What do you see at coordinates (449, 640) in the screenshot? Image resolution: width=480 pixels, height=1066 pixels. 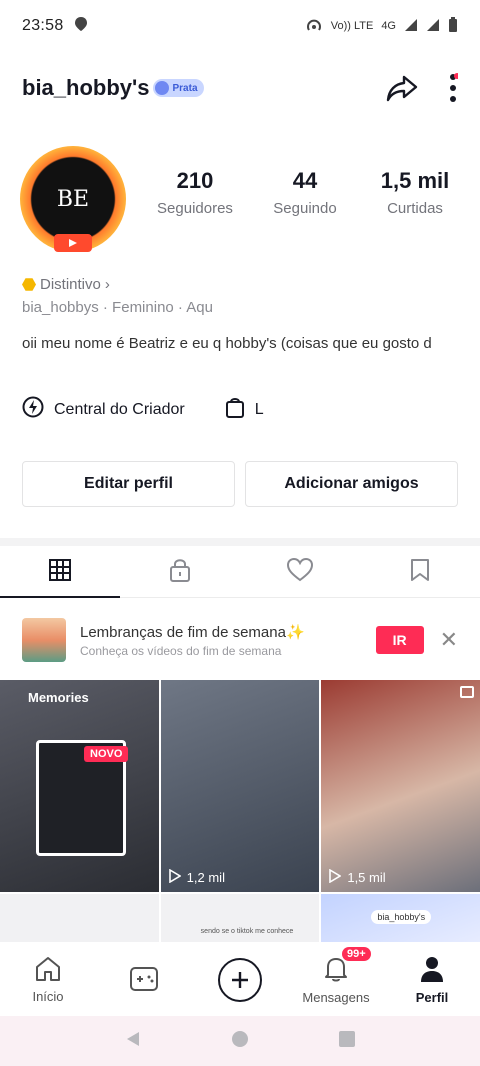 I see `close-icon: ✕` at bounding box center [449, 640].